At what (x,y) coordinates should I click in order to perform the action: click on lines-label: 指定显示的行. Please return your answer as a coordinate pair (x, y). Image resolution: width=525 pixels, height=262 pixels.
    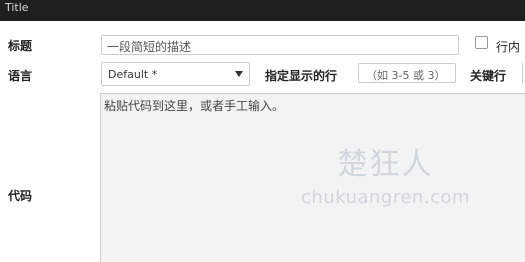
    Looking at the image, I should click on (301, 76).